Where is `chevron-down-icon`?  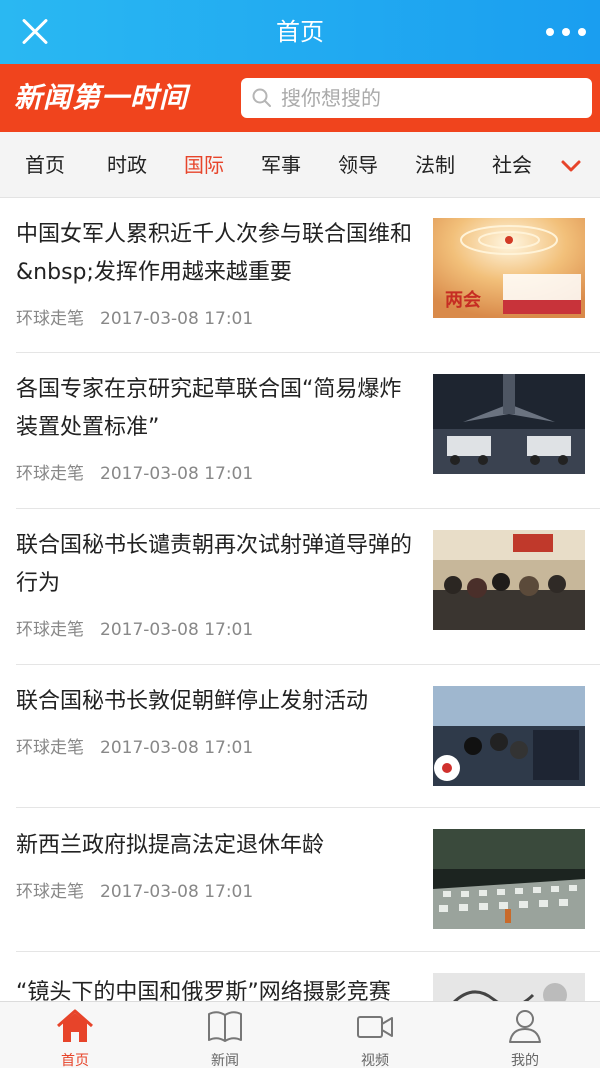 chevron-down-icon is located at coordinates (571, 166).